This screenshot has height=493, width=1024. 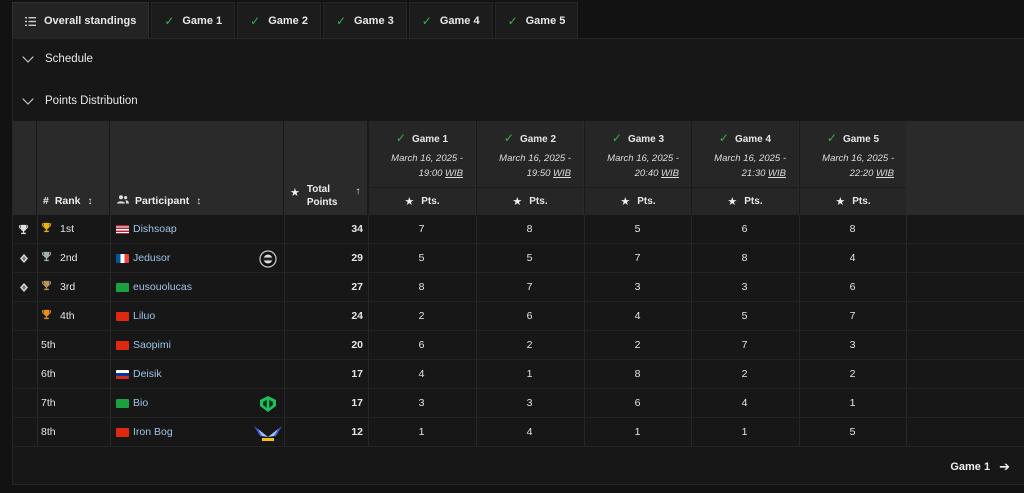 What do you see at coordinates (421, 316) in the screenshot?
I see `game-1-points: 2` at bounding box center [421, 316].